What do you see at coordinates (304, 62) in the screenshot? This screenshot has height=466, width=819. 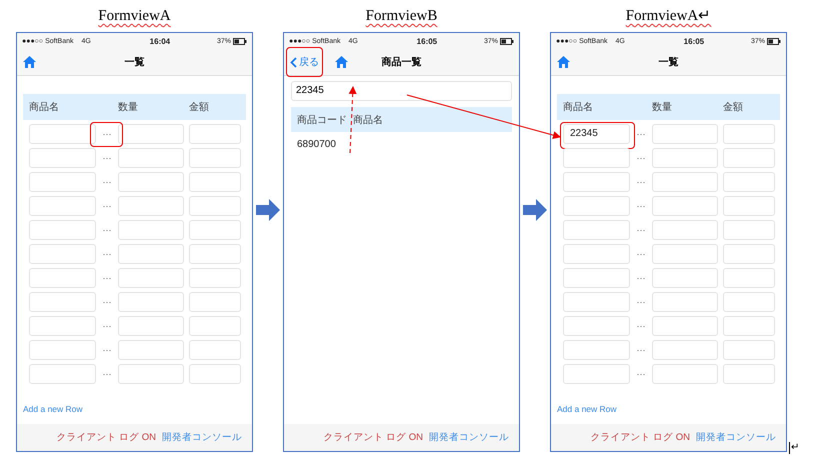 I see `back-button: 戻る` at bounding box center [304, 62].